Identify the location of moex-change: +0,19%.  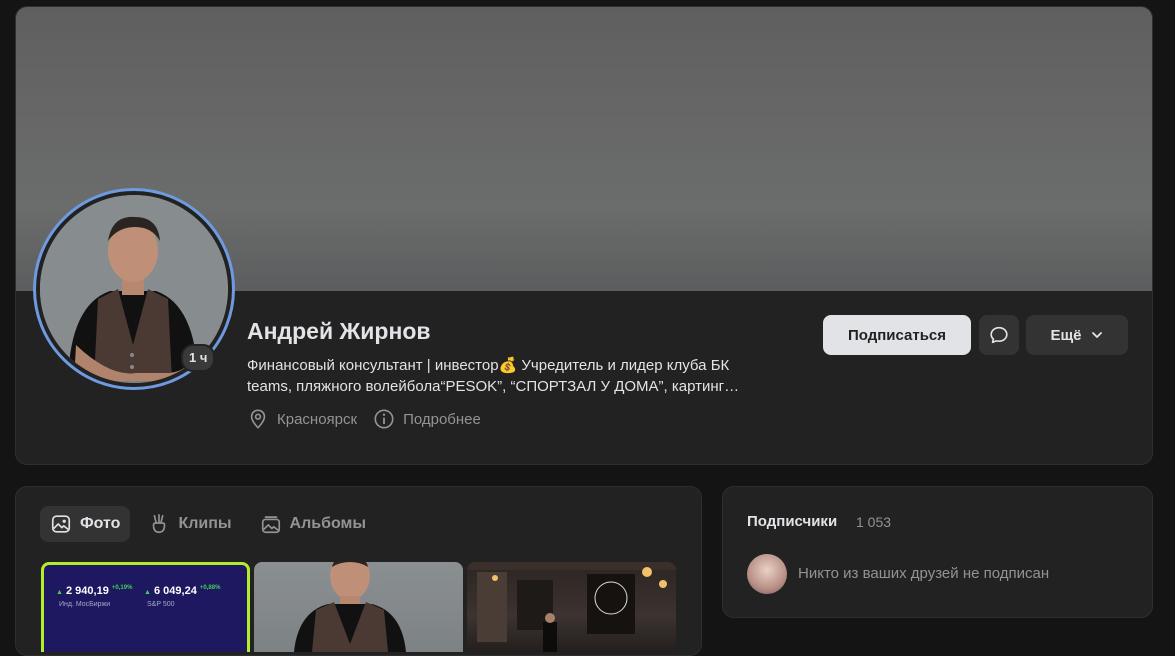
(122, 588).